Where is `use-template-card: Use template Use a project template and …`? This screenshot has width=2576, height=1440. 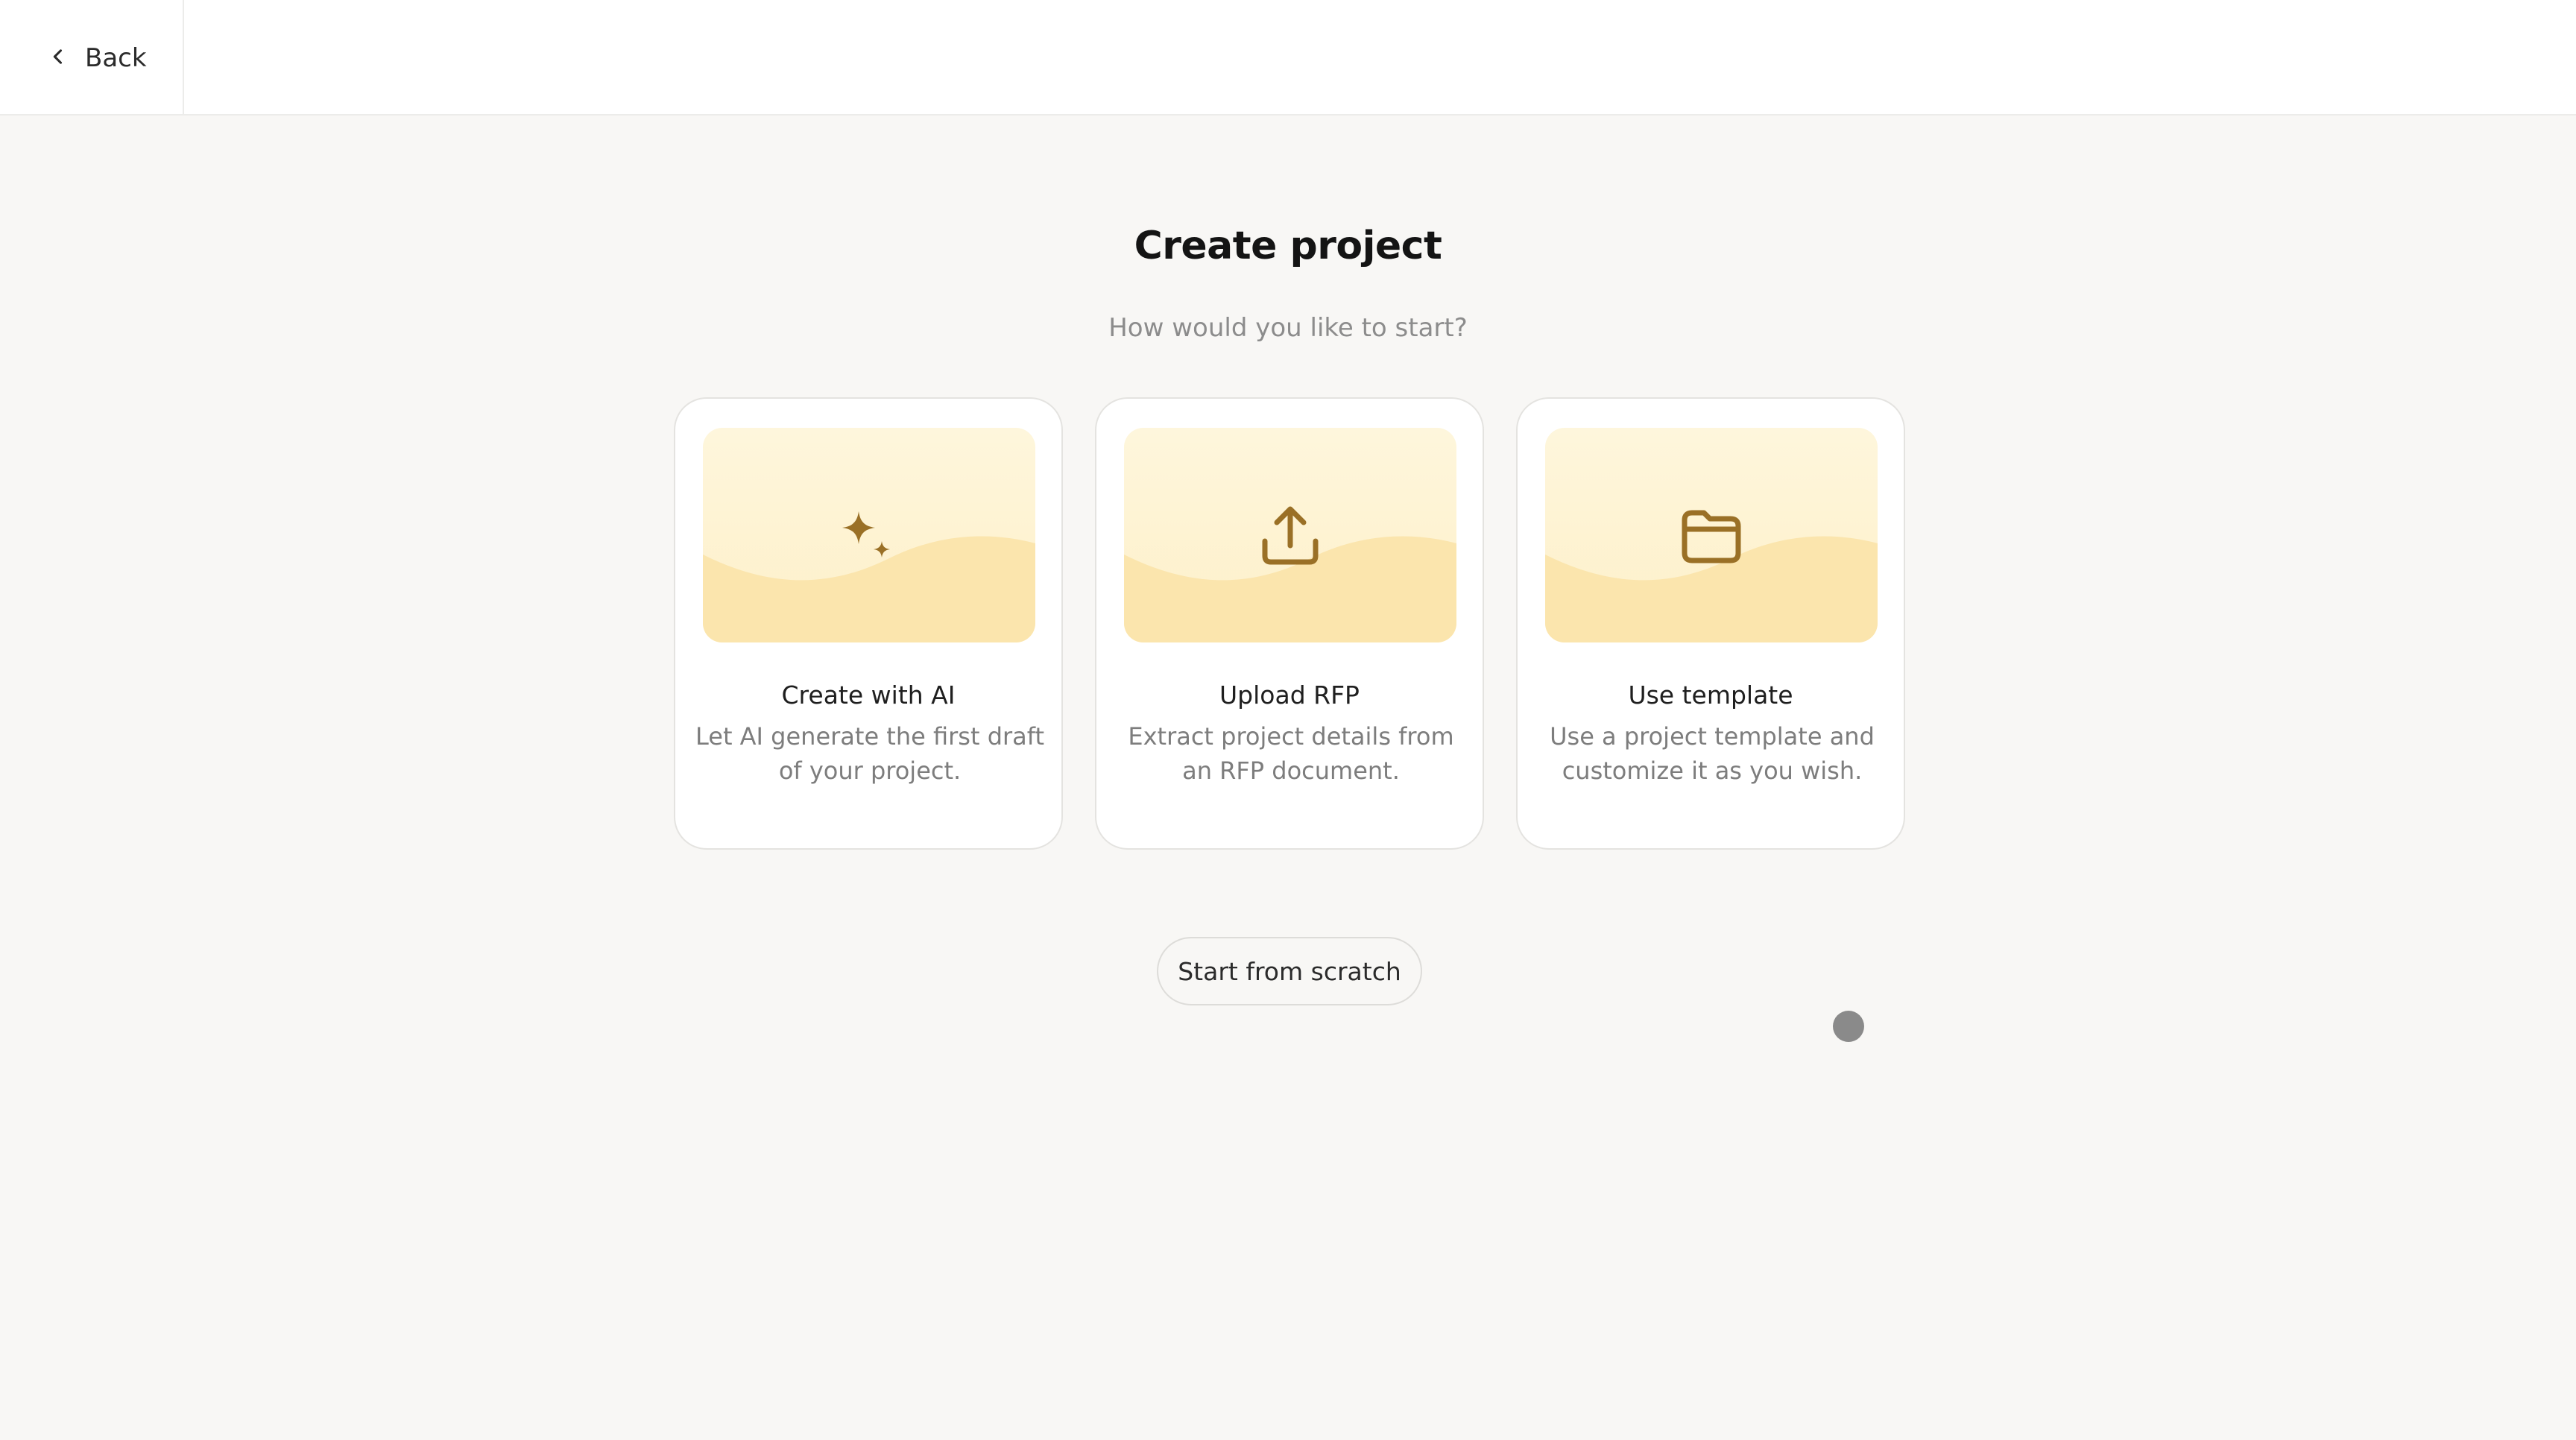
use-template-card: Use template Use a project template and … is located at coordinates (1710, 623).